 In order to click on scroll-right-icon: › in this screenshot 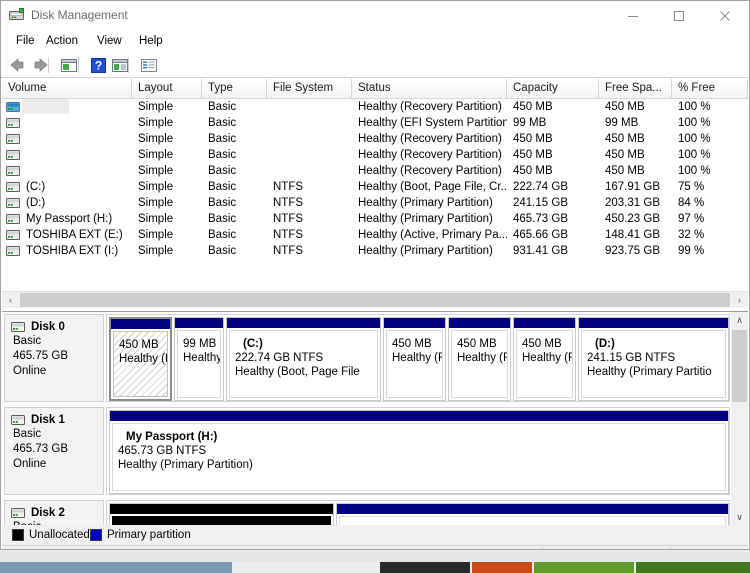, I will do `click(739, 300)`.